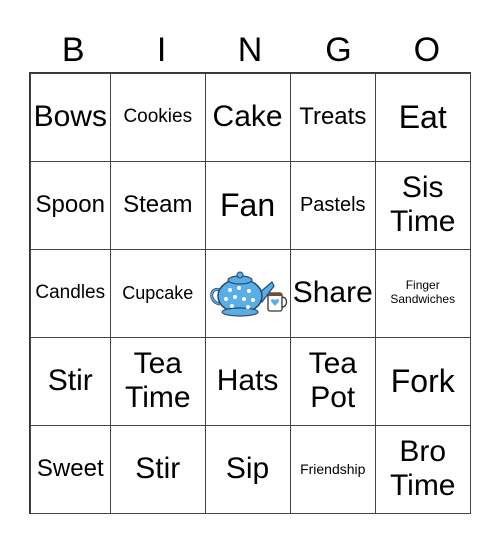 The width and height of the screenshot is (500, 544). What do you see at coordinates (247, 381) in the screenshot?
I see `bingo-cell: Hats` at bounding box center [247, 381].